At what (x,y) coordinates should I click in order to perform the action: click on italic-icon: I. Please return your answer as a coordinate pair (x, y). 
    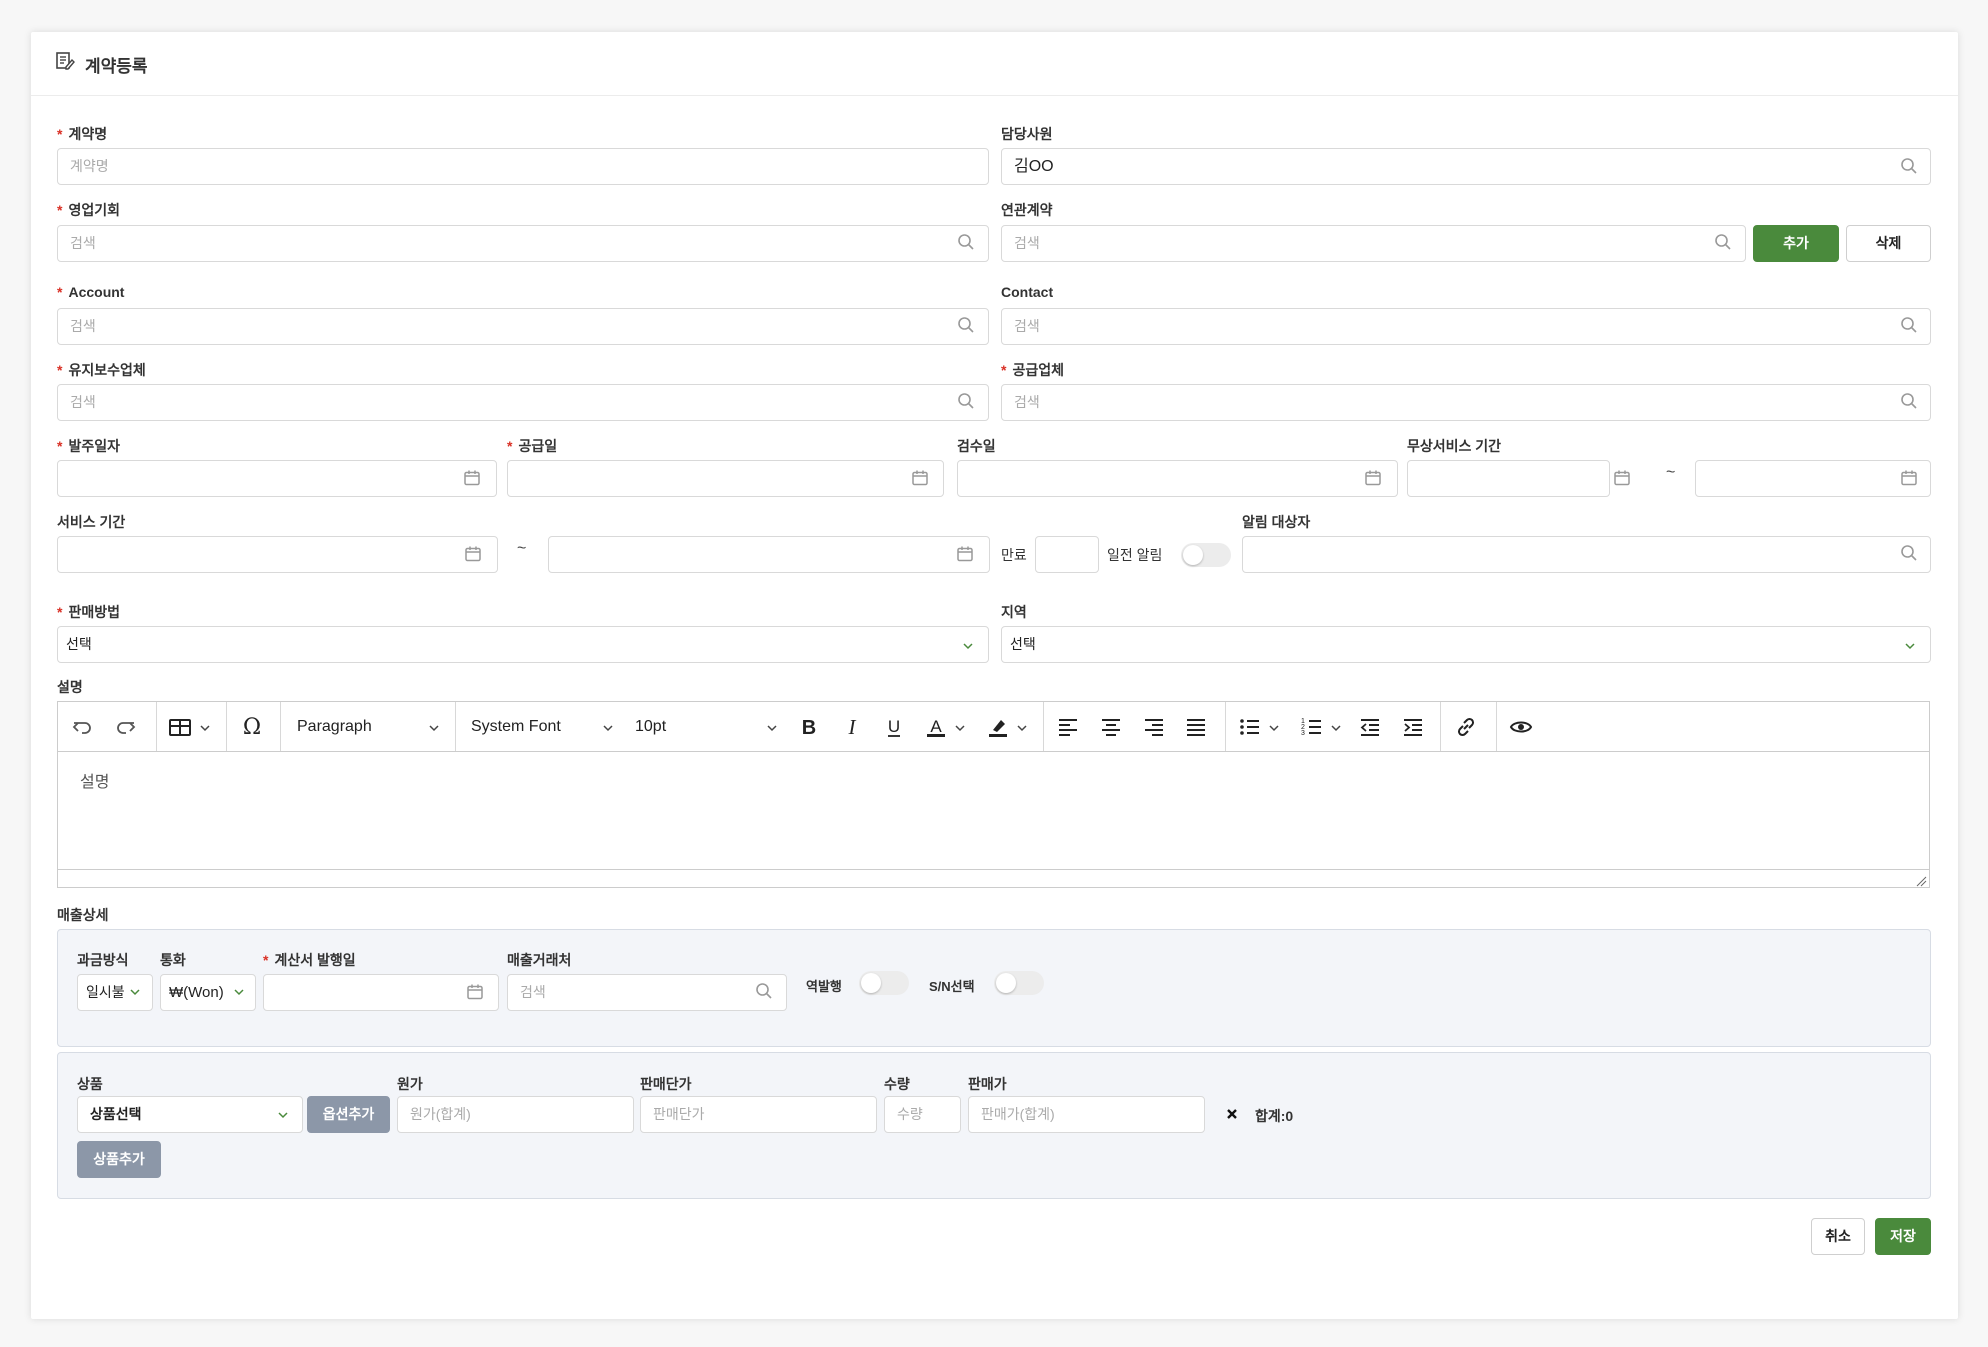
    Looking at the image, I should click on (852, 727).